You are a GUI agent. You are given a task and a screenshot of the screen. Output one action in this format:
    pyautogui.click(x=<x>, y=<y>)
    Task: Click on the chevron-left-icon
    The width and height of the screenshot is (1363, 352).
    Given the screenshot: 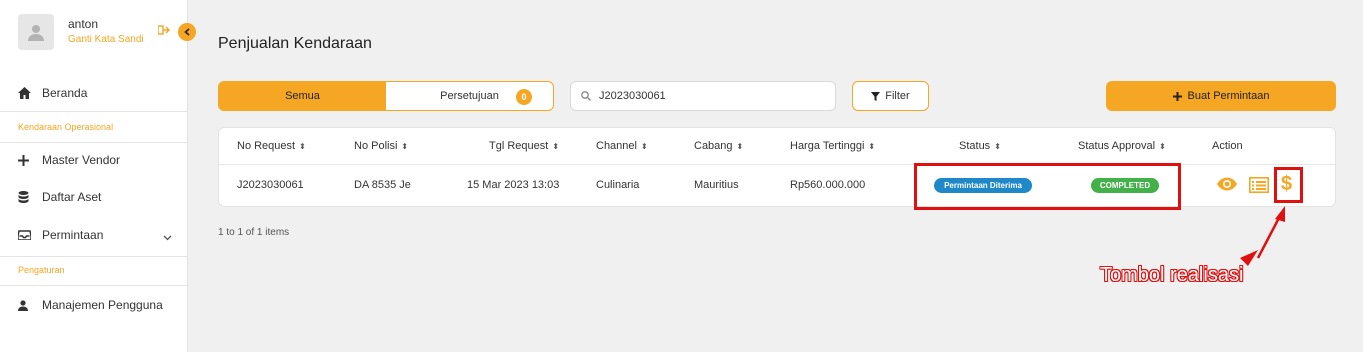 What is the action you would take?
    pyautogui.click(x=187, y=32)
    